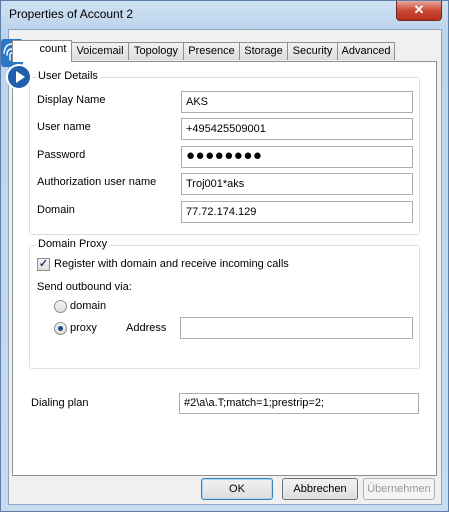 The width and height of the screenshot is (449, 512). Describe the element at coordinates (97, 182) in the screenshot. I see `auth-user-label: Authorization user name` at that location.